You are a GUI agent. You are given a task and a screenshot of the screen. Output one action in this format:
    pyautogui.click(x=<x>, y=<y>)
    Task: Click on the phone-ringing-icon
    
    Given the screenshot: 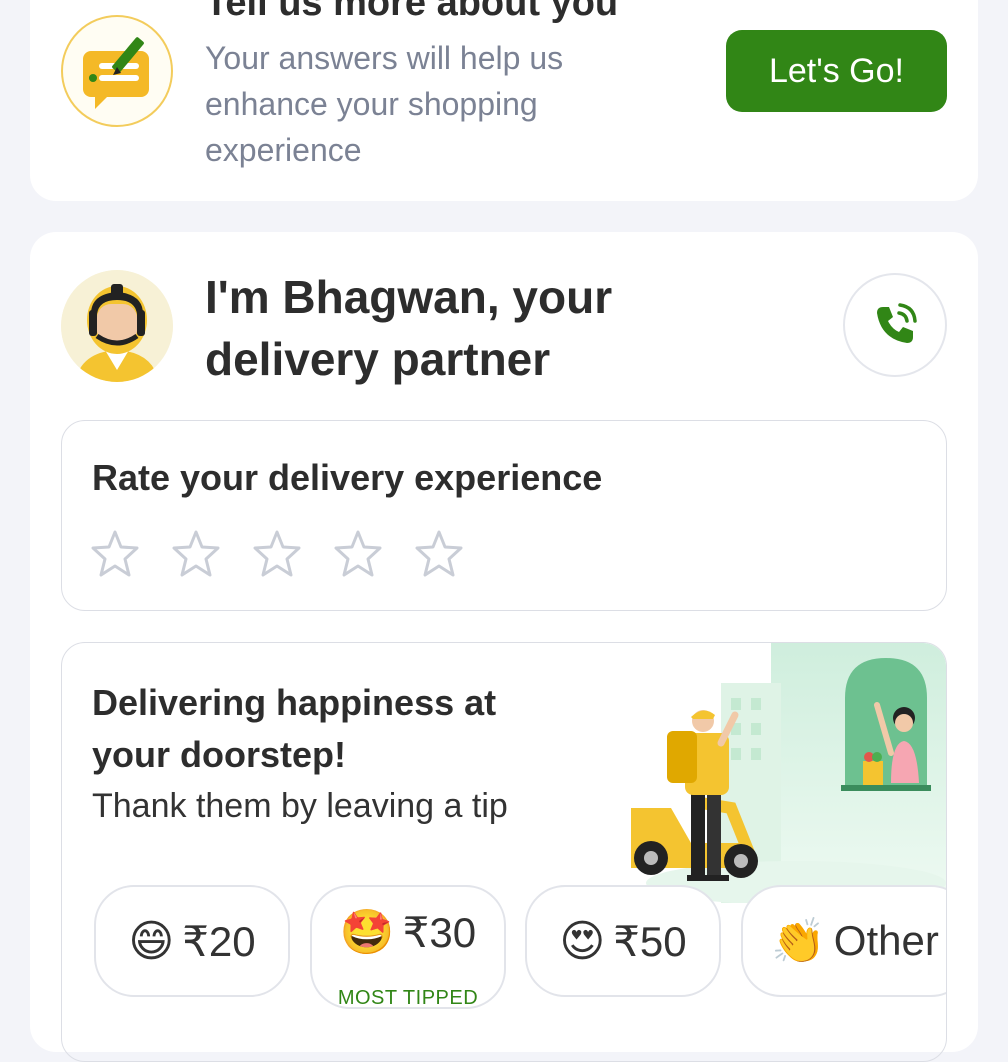 What is the action you would take?
    pyautogui.click(x=897, y=323)
    